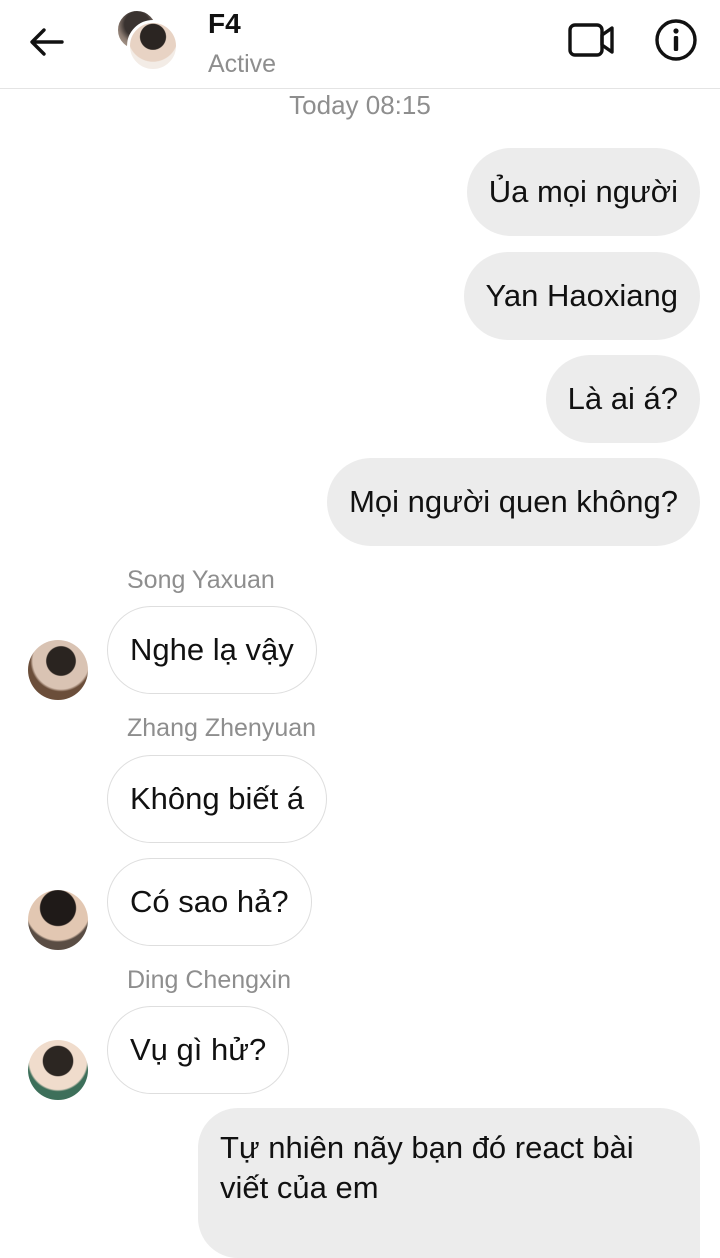  Describe the element at coordinates (622, 399) in the screenshot. I see `outgoing-message: Là ai á?` at that location.